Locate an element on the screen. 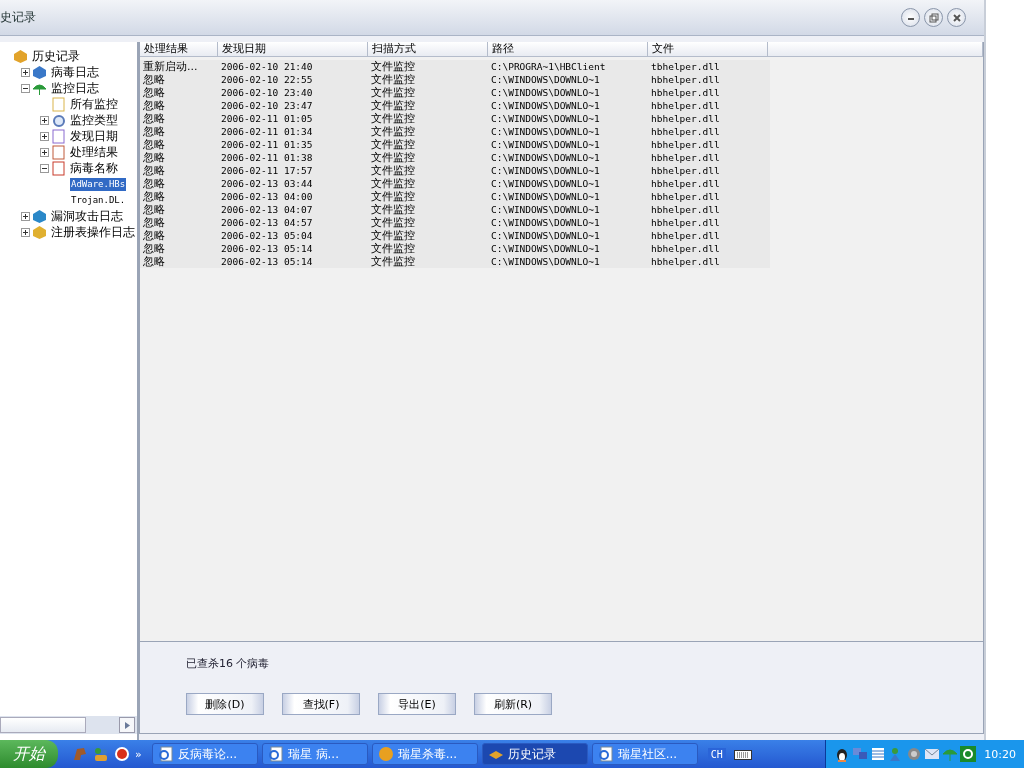 This screenshot has height=768, width=1024. browser-icon is located at coordinates (275, 754).